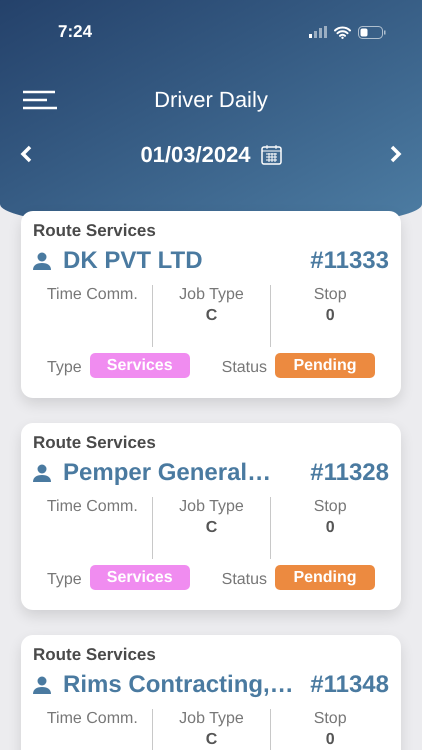  Describe the element at coordinates (396, 154) in the screenshot. I see `chevron-right-icon` at that location.